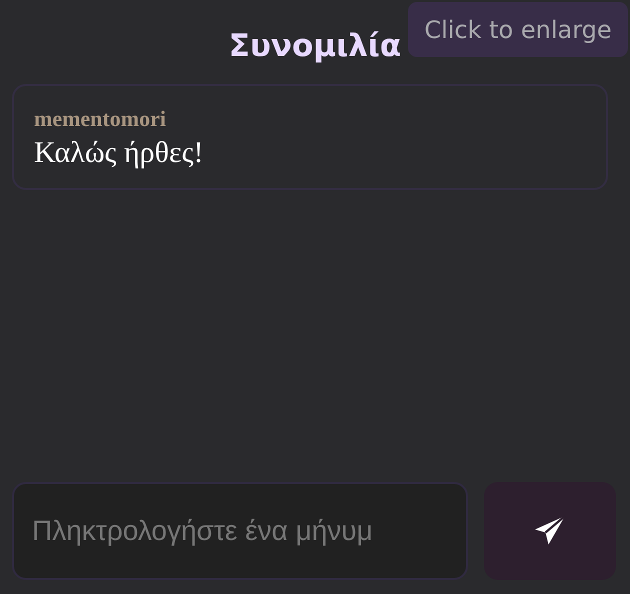 The image size is (630, 594). I want to click on message-author: mementomori, so click(100, 119).